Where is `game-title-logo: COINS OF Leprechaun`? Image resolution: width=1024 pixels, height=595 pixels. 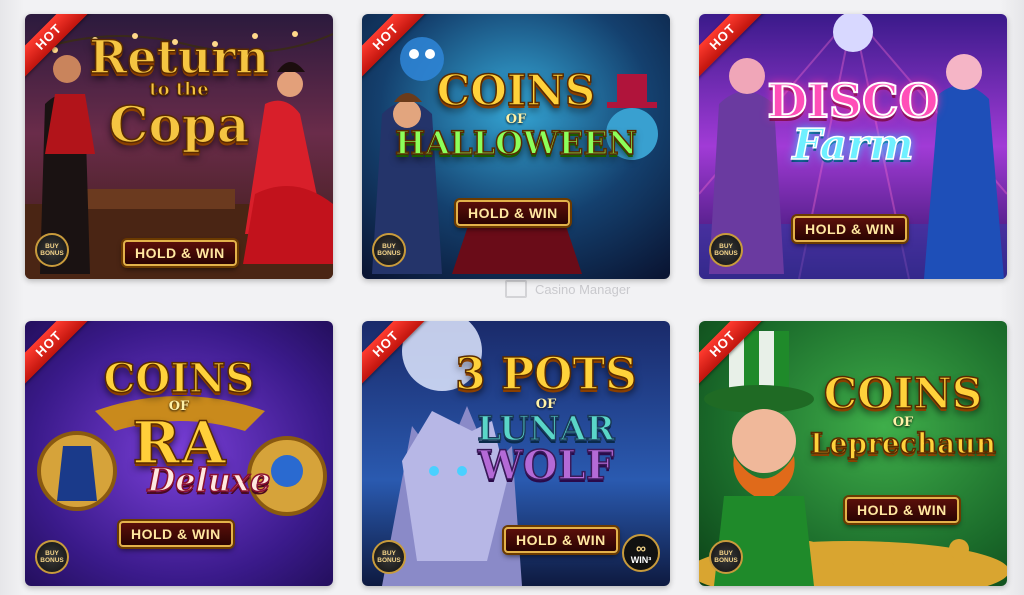 game-title-logo: COINS OF Leprechaun is located at coordinates (903, 414).